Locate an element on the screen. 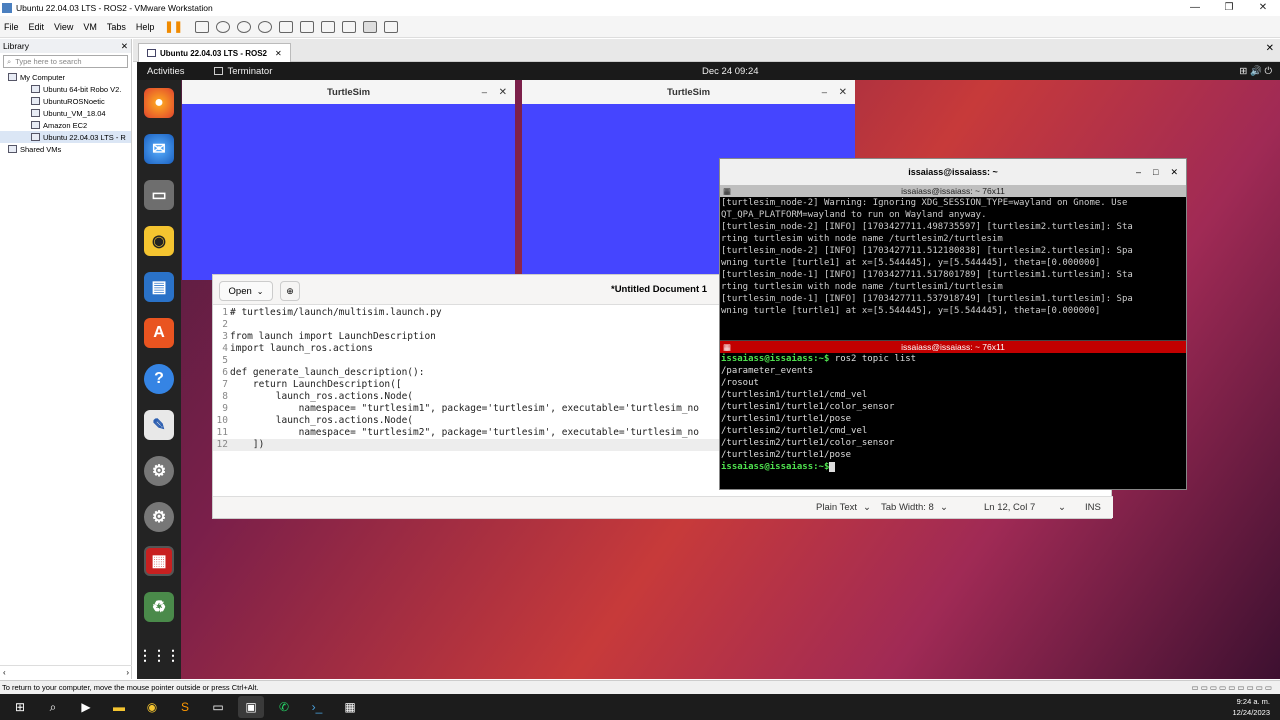 The image size is (1280, 720). powershell-icon: ›_ is located at coordinates (317, 707).